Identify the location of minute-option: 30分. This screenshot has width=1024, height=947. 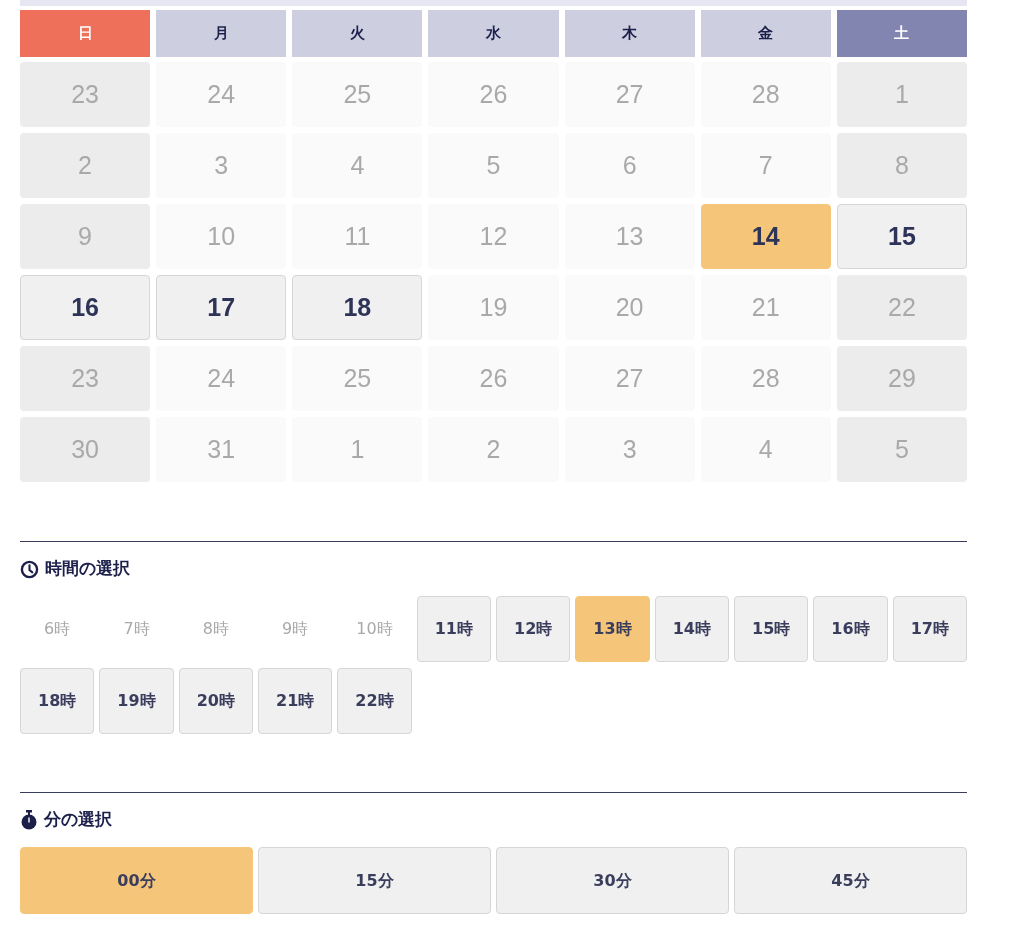
(612, 880).